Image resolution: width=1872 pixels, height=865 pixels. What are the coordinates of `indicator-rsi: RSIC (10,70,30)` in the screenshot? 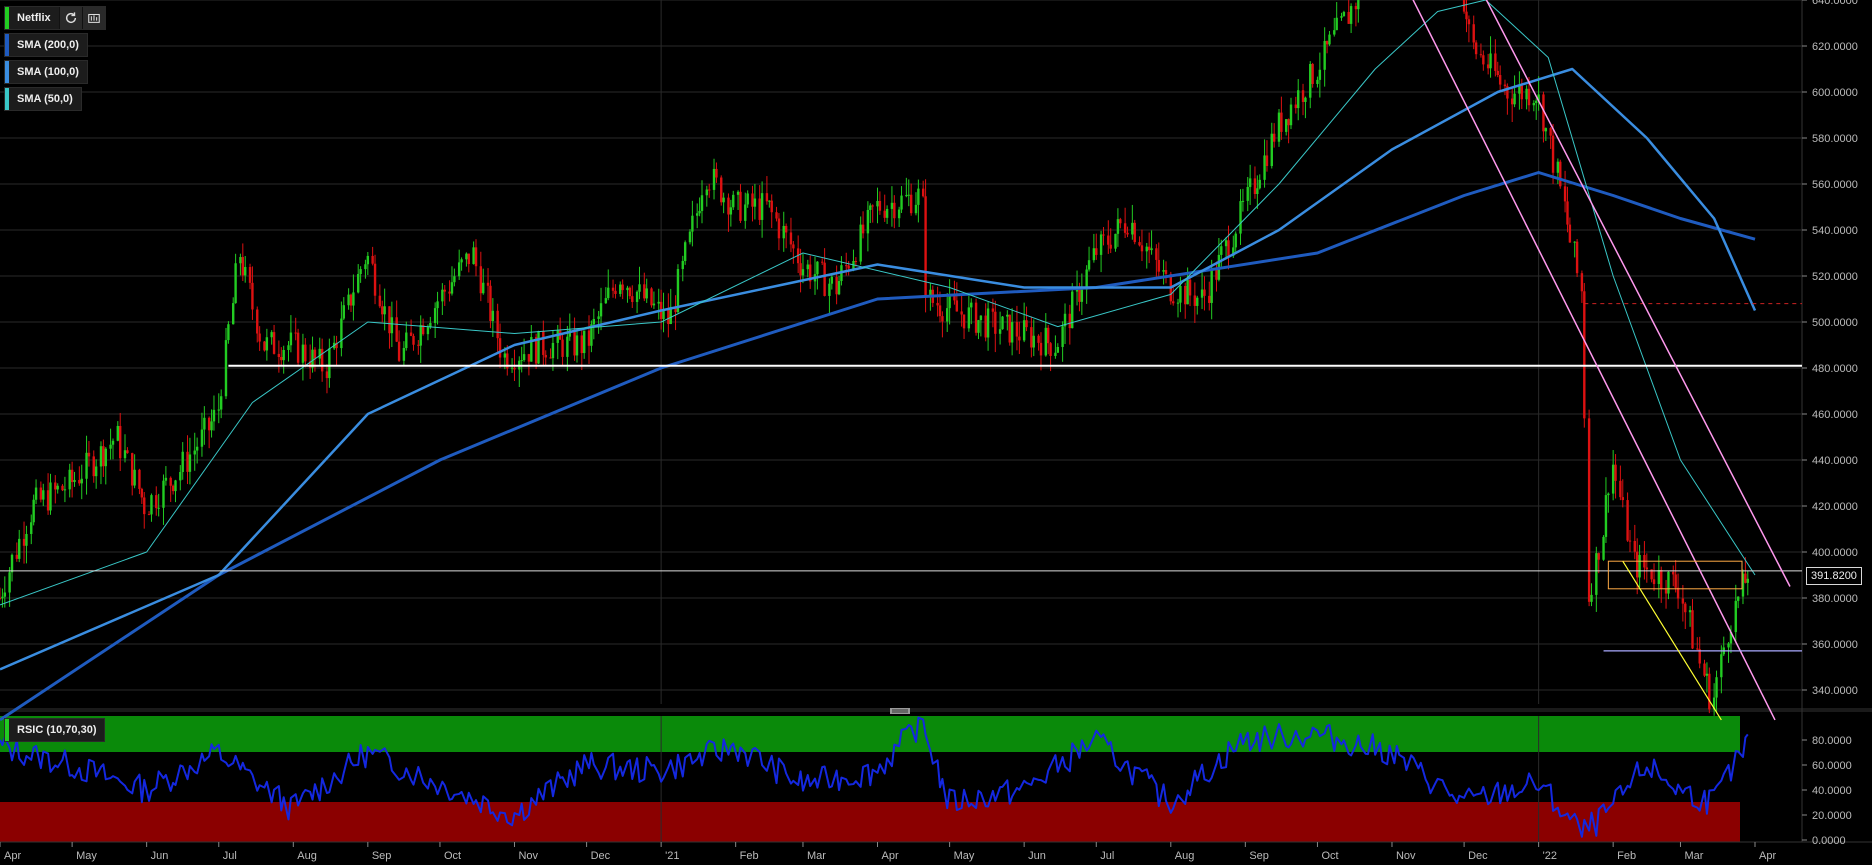 It's located at (55, 730).